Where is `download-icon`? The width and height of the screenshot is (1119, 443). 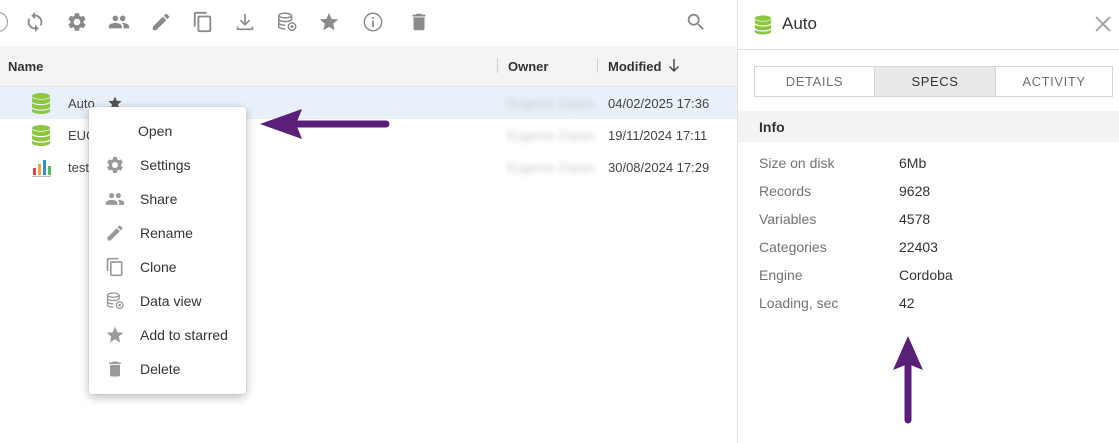 download-icon is located at coordinates (245, 22).